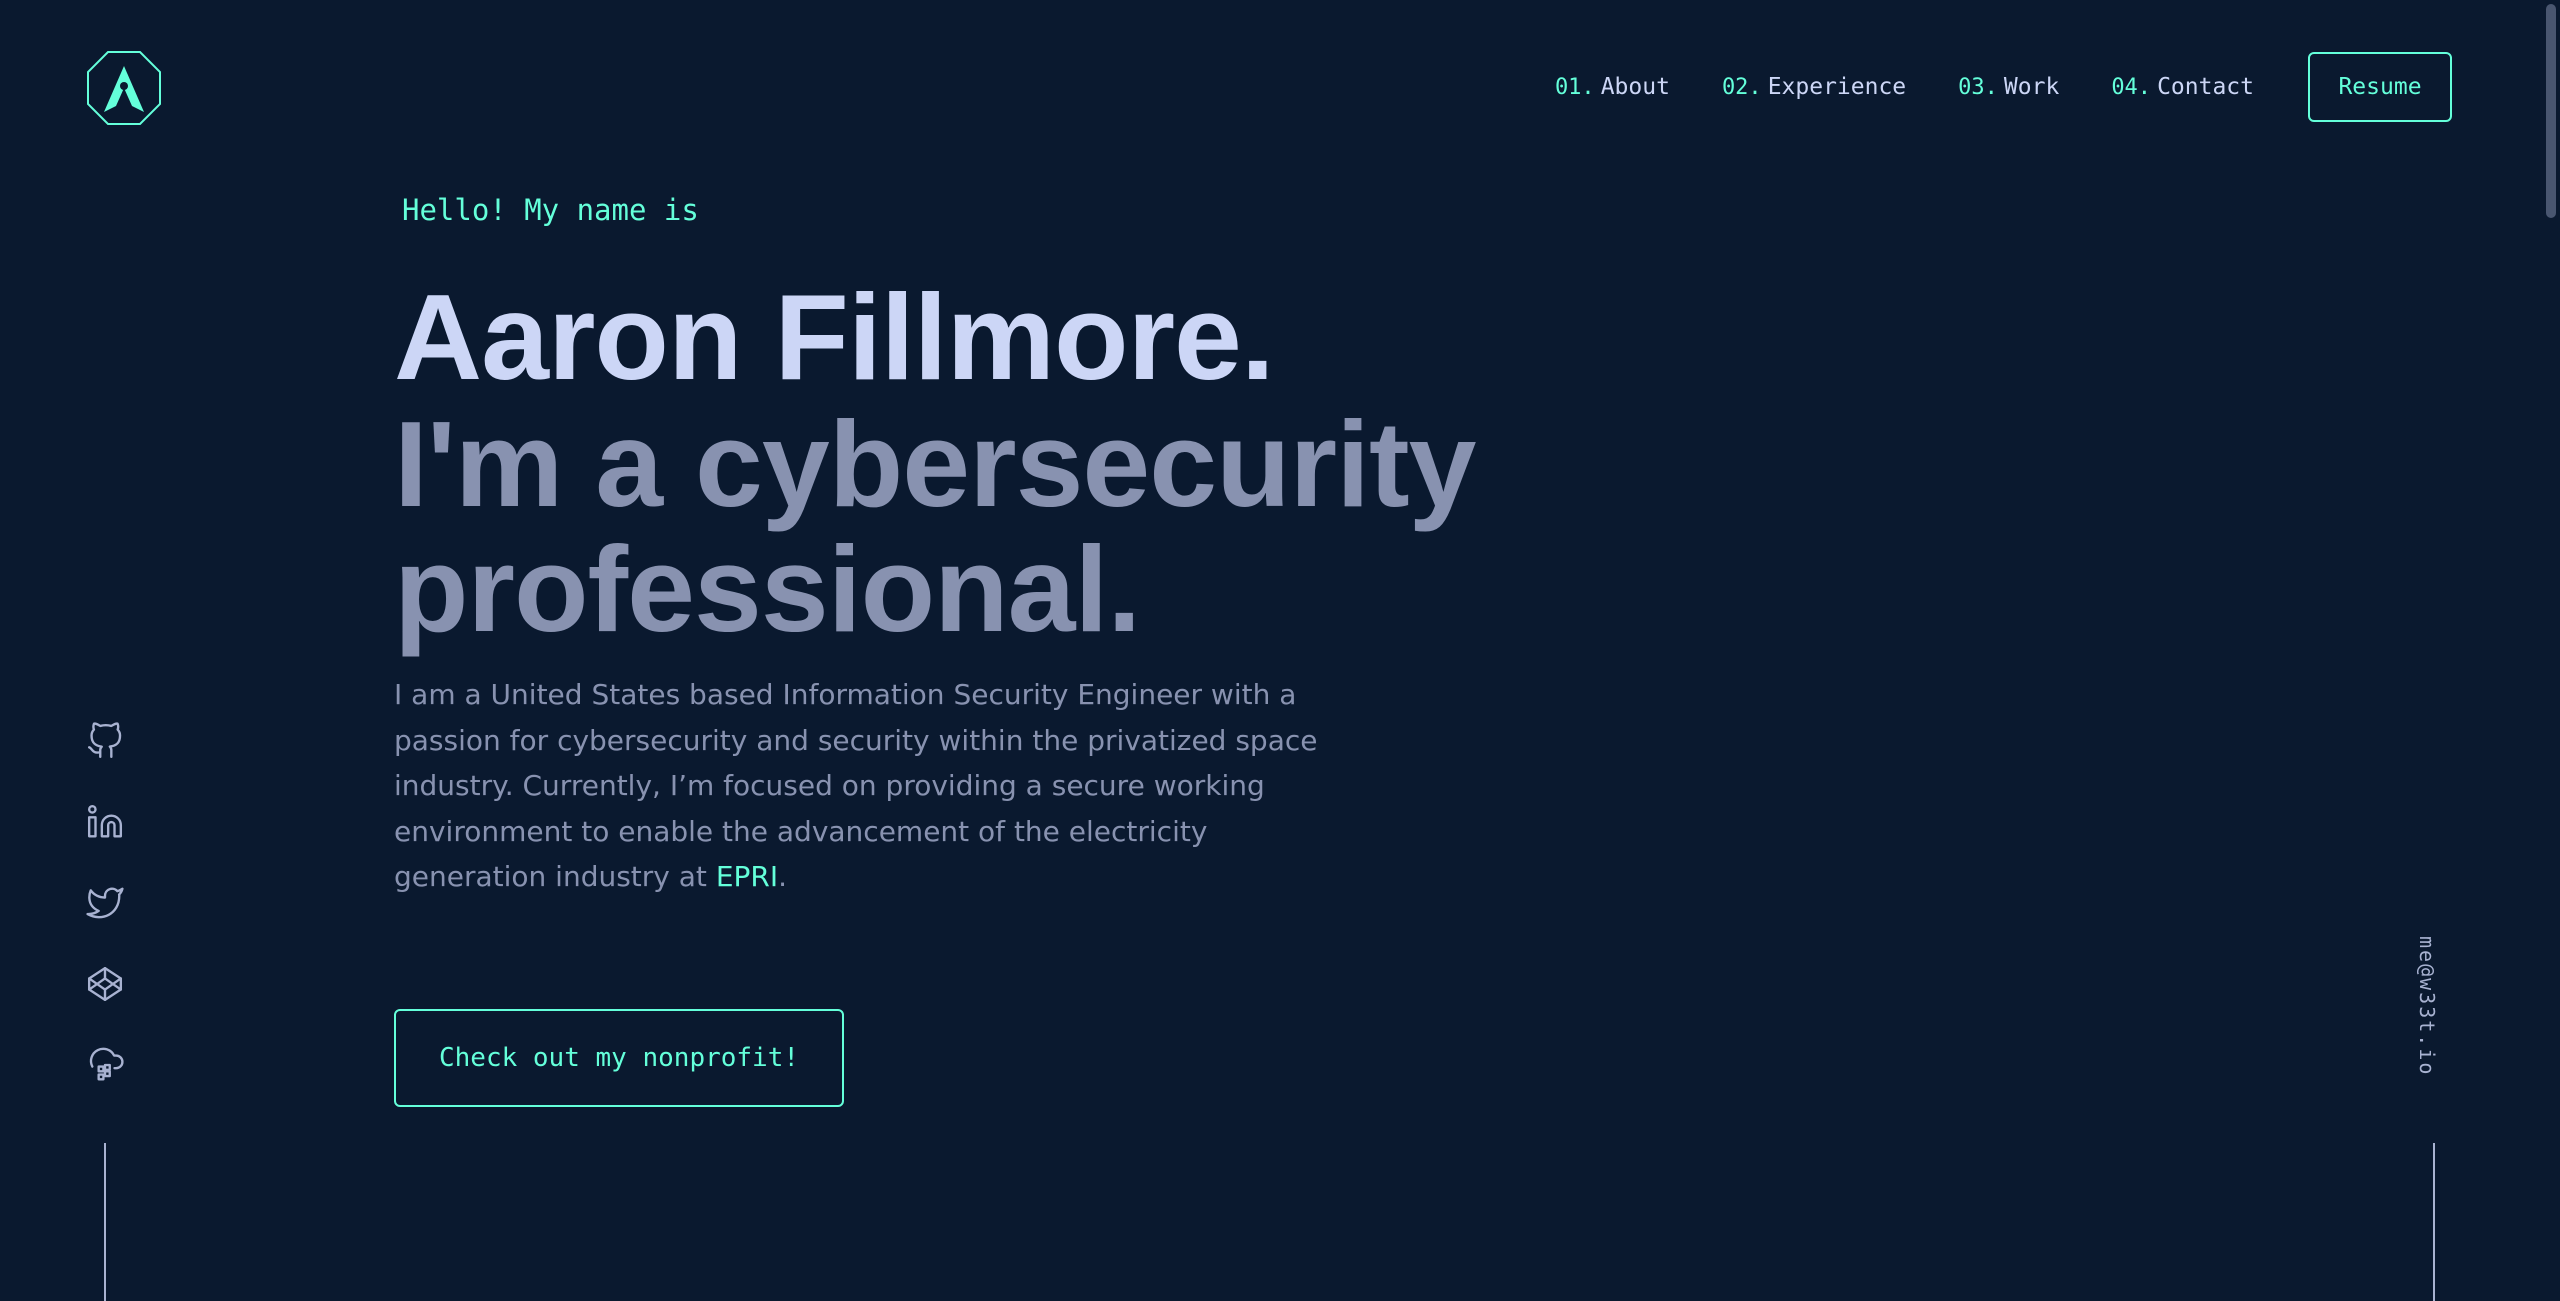 The image size is (2560, 1301). I want to click on github-link, so click(105, 741).